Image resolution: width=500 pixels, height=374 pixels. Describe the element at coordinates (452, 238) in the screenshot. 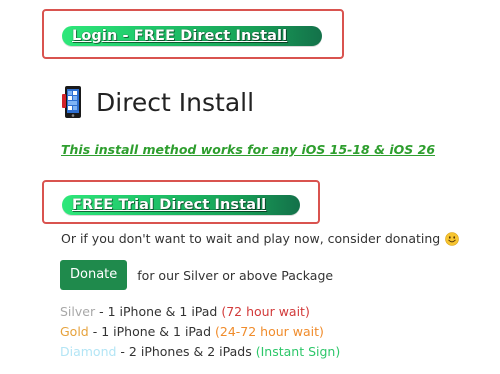

I see `smiley-icon` at that location.